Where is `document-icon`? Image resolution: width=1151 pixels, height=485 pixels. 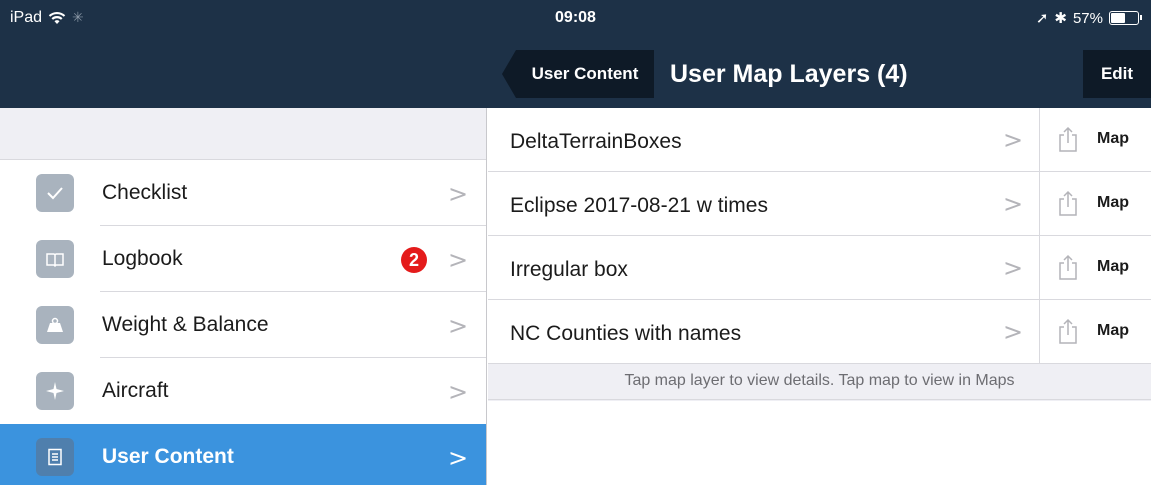 document-icon is located at coordinates (55, 457).